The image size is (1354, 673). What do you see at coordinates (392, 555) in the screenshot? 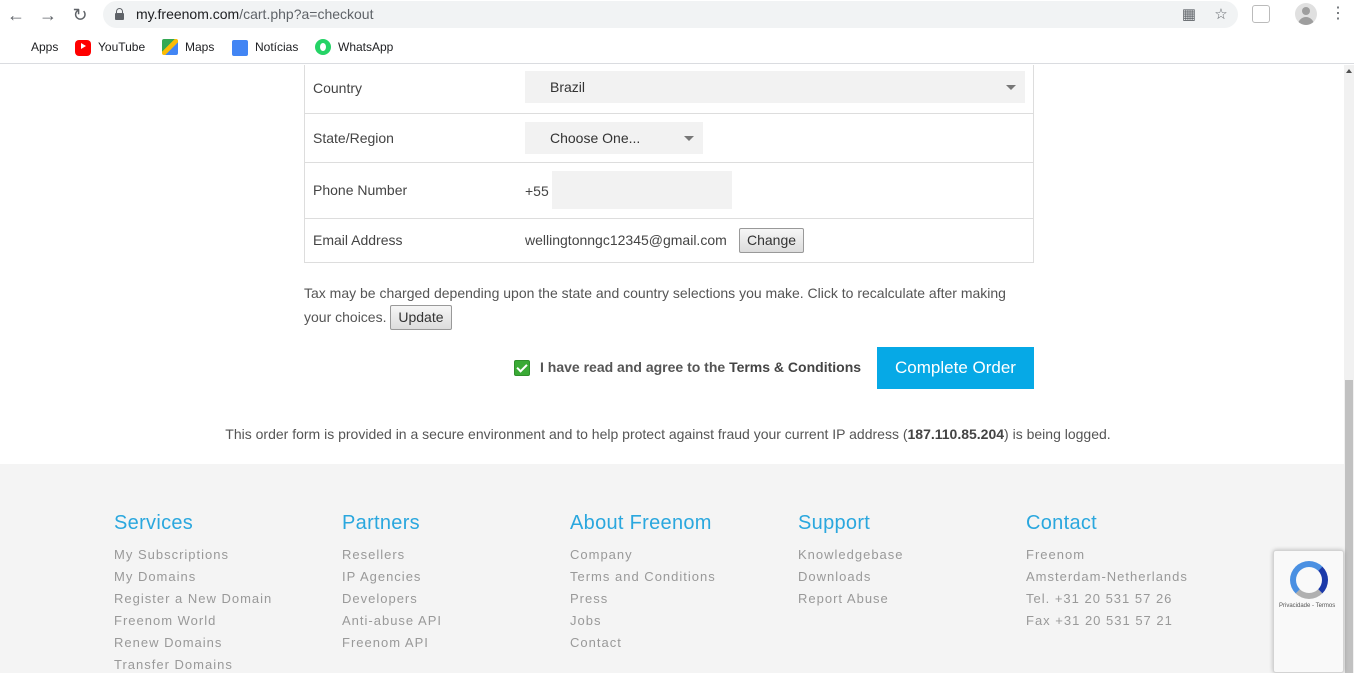
I see `footer-link: Resellers` at bounding box center [392, 555].